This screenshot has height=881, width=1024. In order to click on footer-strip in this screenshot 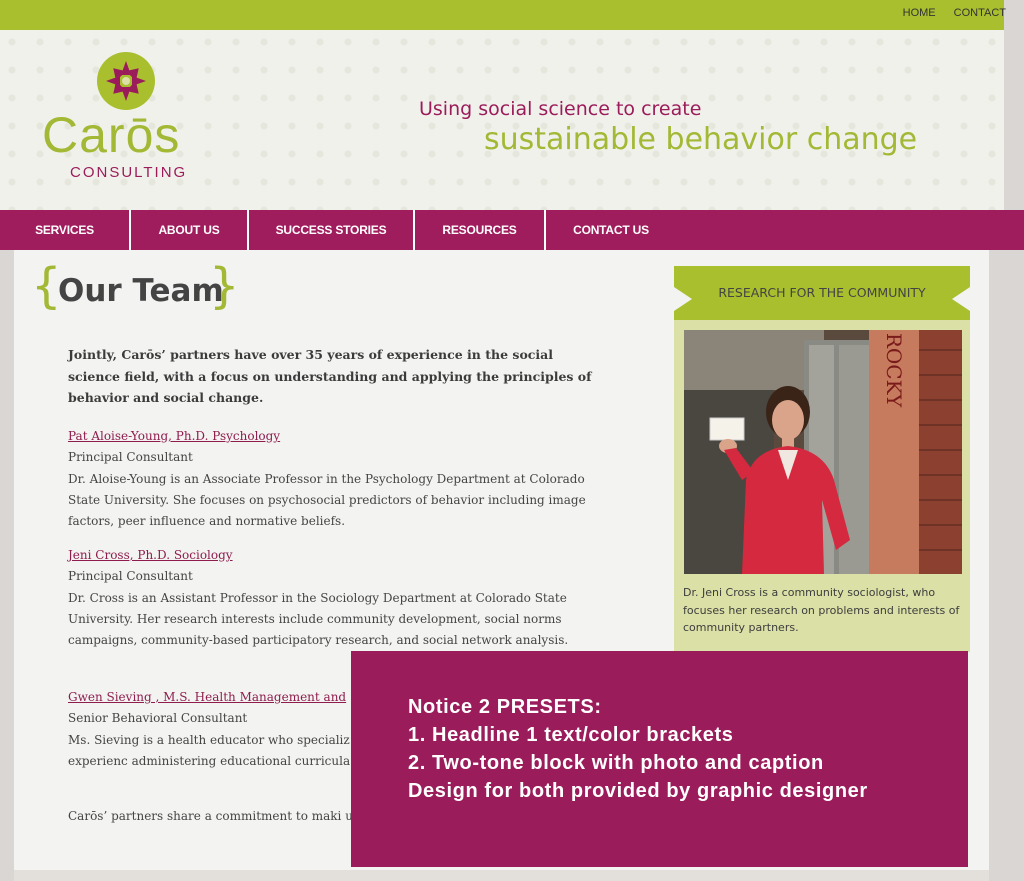, I will do `click(501, 875)`.